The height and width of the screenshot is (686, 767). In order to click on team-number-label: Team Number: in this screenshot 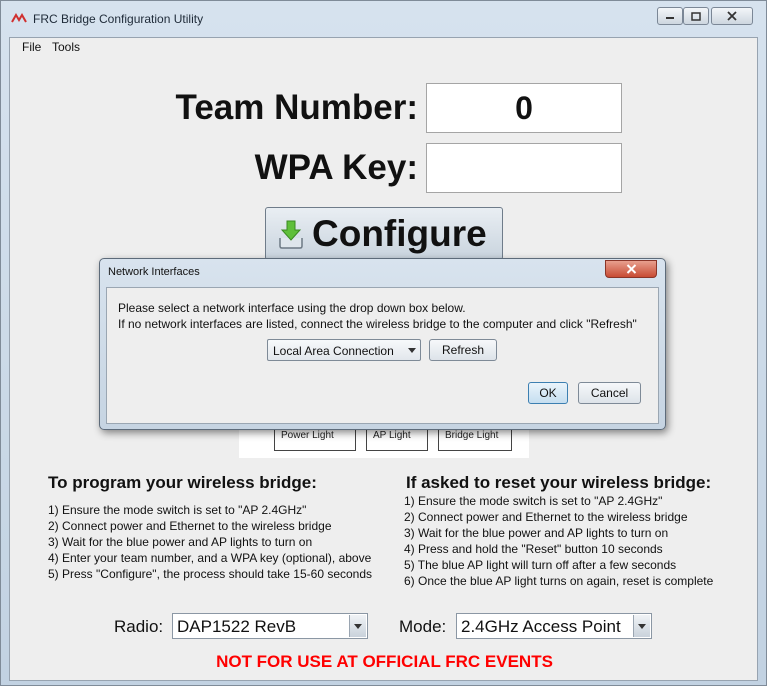, I will do `click(296, 107)`.